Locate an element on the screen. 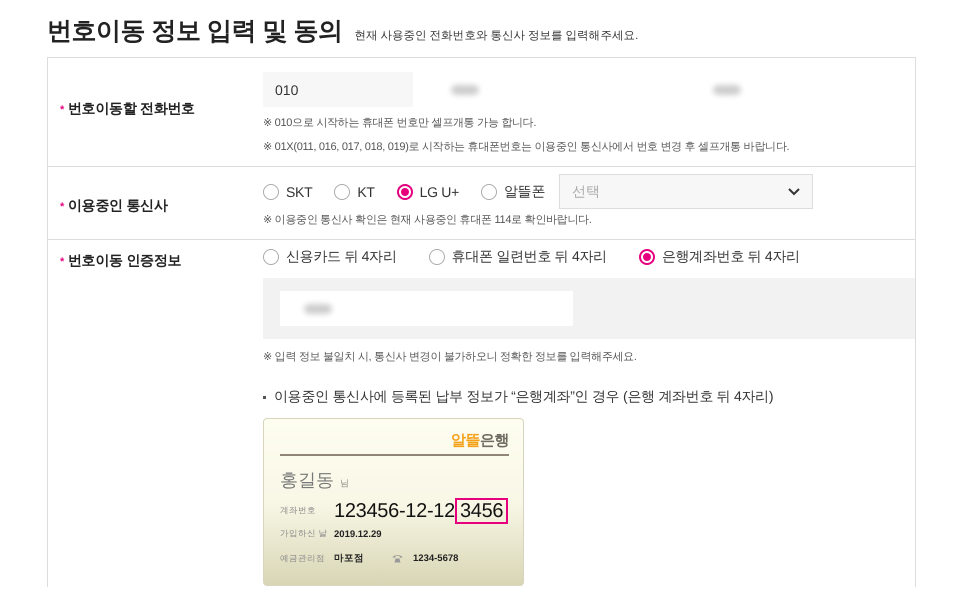 Image resolution: width=966 pixels, height=600 pixels. bank-name-accent: 알뜰 is located at coordinates (465, 440).